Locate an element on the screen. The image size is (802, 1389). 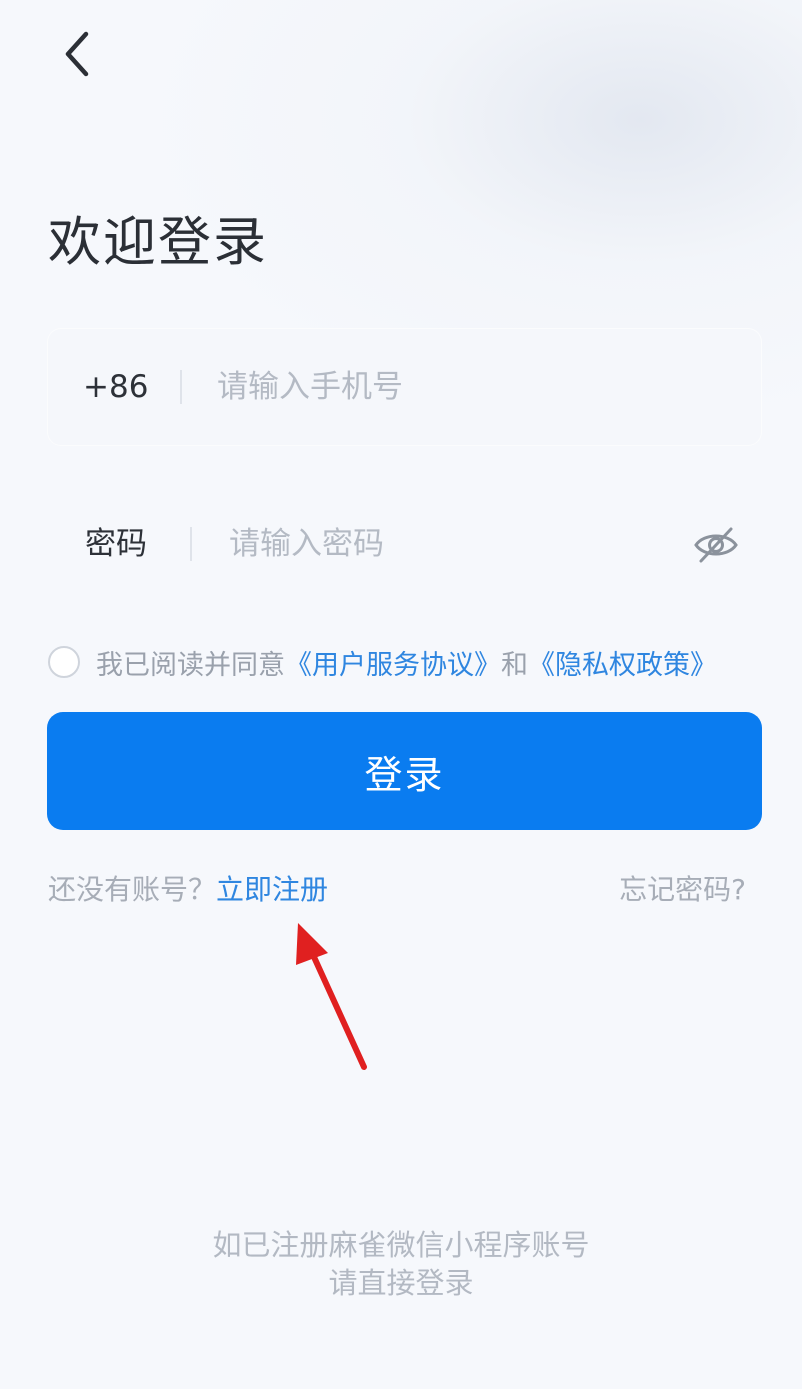
agreement-radio is located at coordinates (64, 662).